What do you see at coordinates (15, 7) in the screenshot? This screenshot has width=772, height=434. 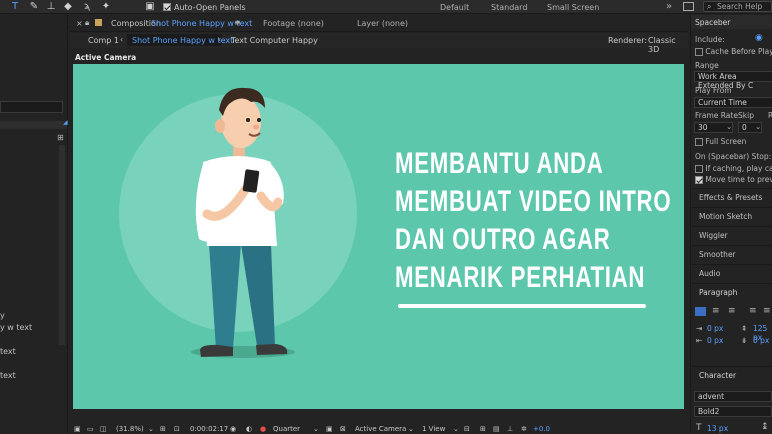 I see `type-tool-icon: T` at bounding box center [15, 7].